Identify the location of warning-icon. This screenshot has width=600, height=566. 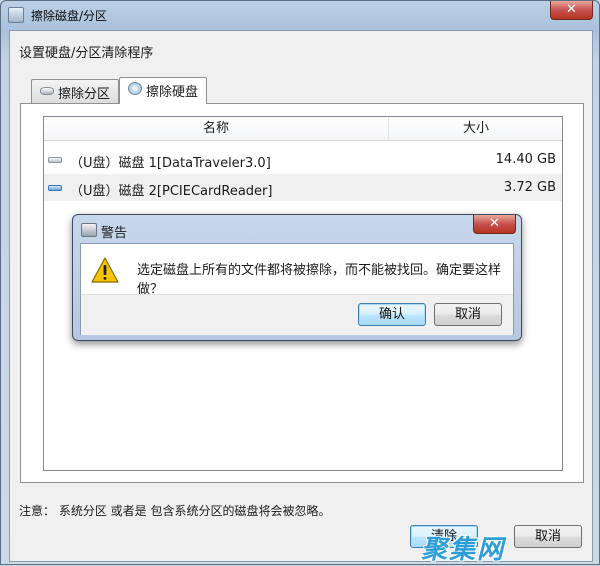
(105, 270).